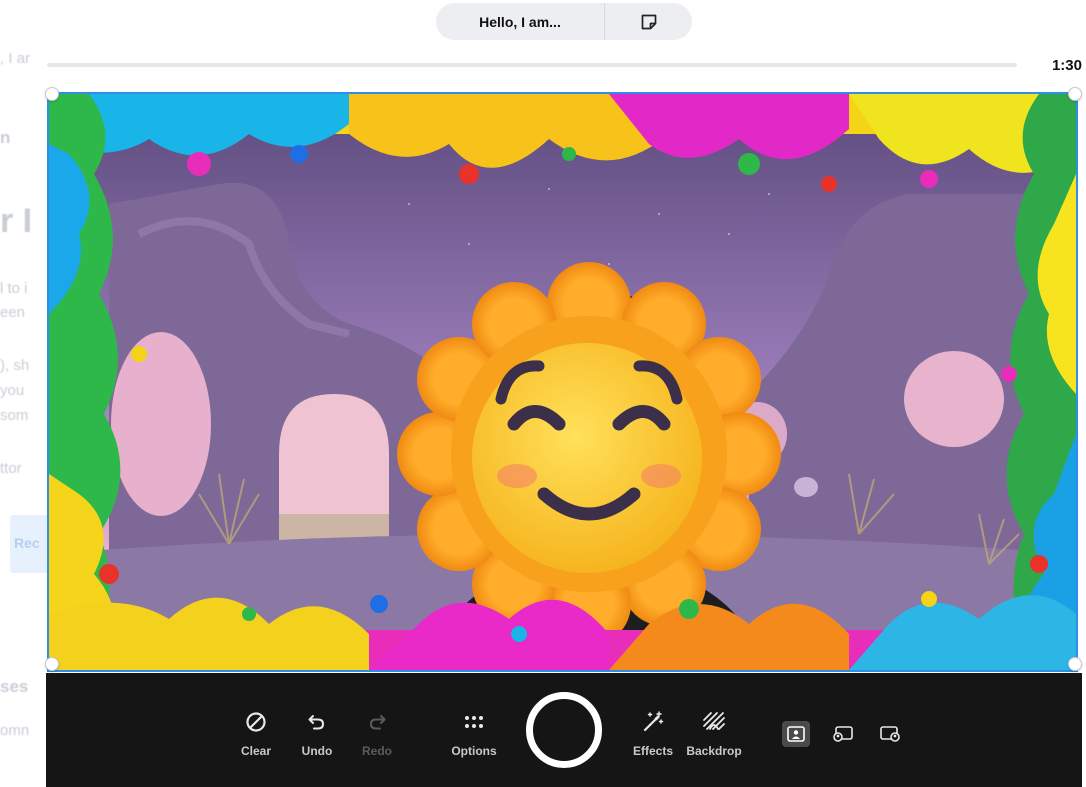 This screenshot has height=787, width=1086. Describe the element at coordinates (714, 751) in the screenshot. I see `backdrop-label: Backdrop` at that location.